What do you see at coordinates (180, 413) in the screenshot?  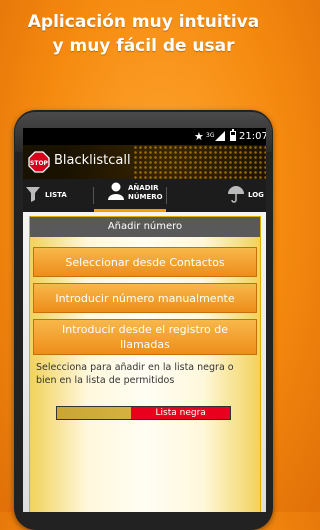 I see `toggle-blacklist-label: Lista negra` at bounding box center [180, 413].